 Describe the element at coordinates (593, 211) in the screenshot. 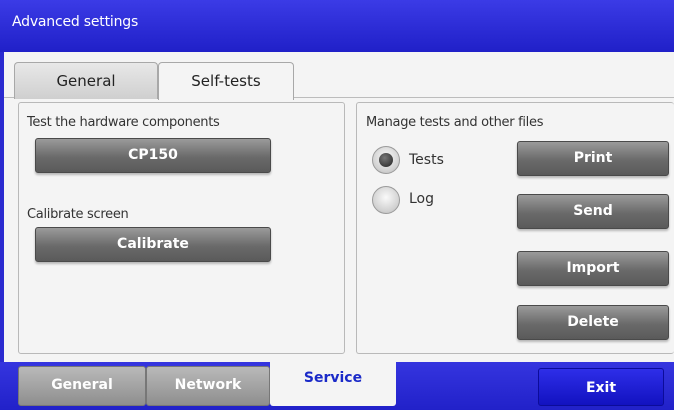

I see `send-button: Send` at that location.